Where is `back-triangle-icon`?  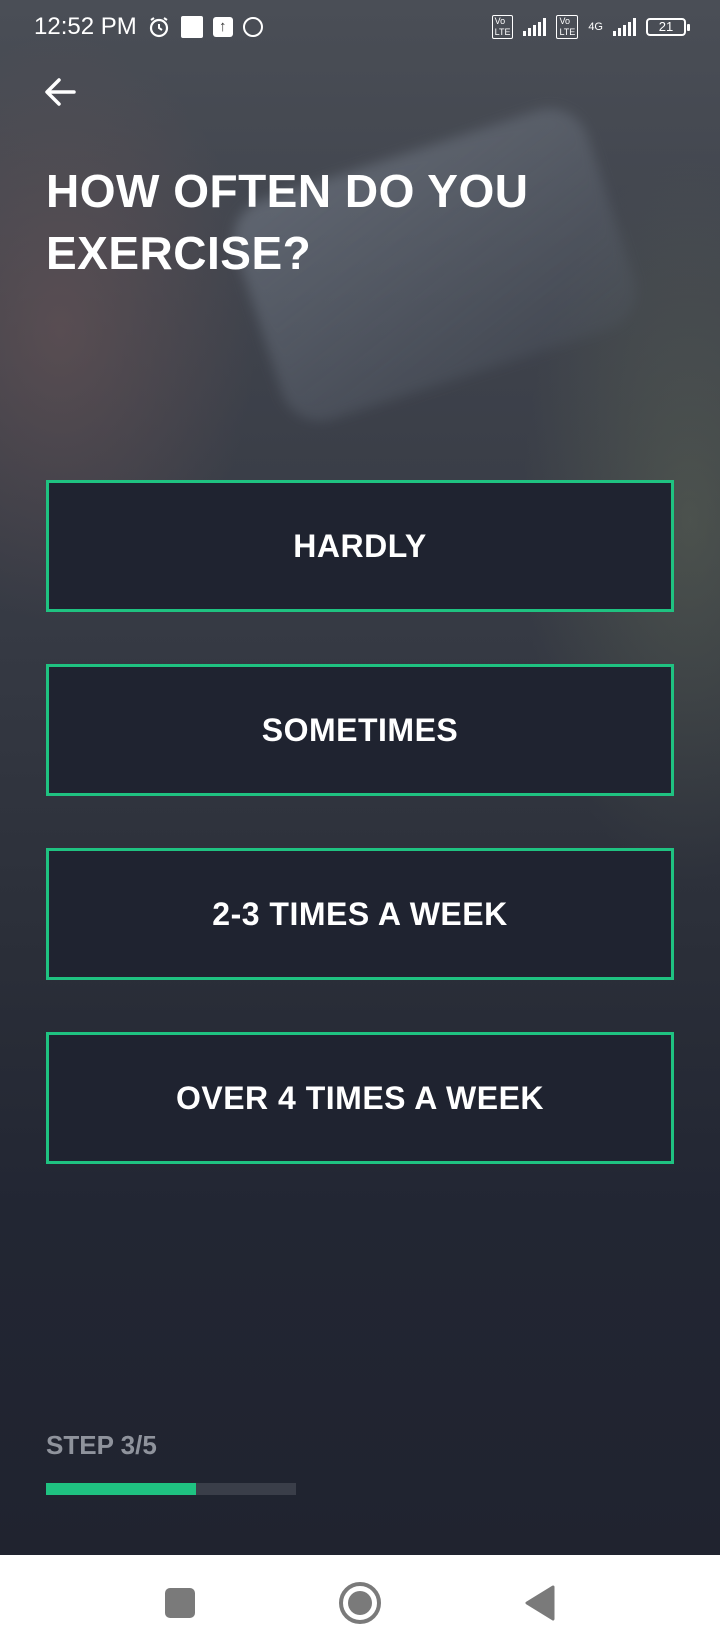
back-triangle-icon is located at coordinates (540, 1602).